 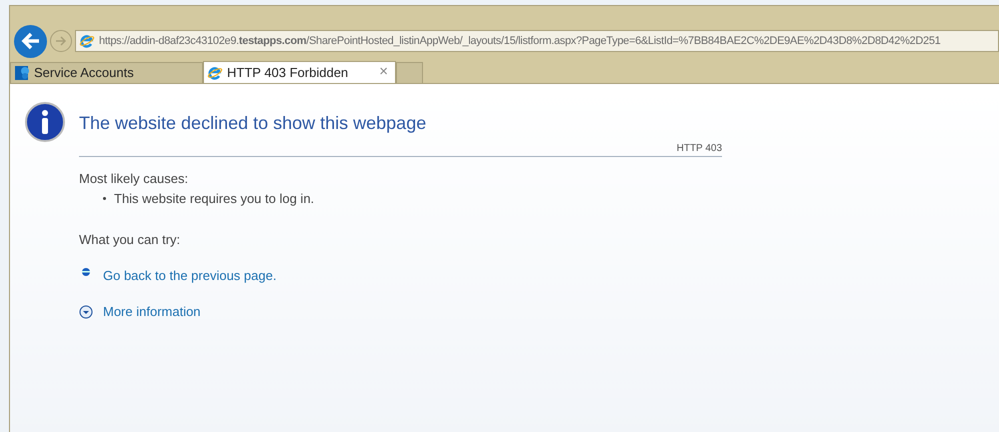 I want to click on try-heading: What you can try:, so click(x=130, y=240).